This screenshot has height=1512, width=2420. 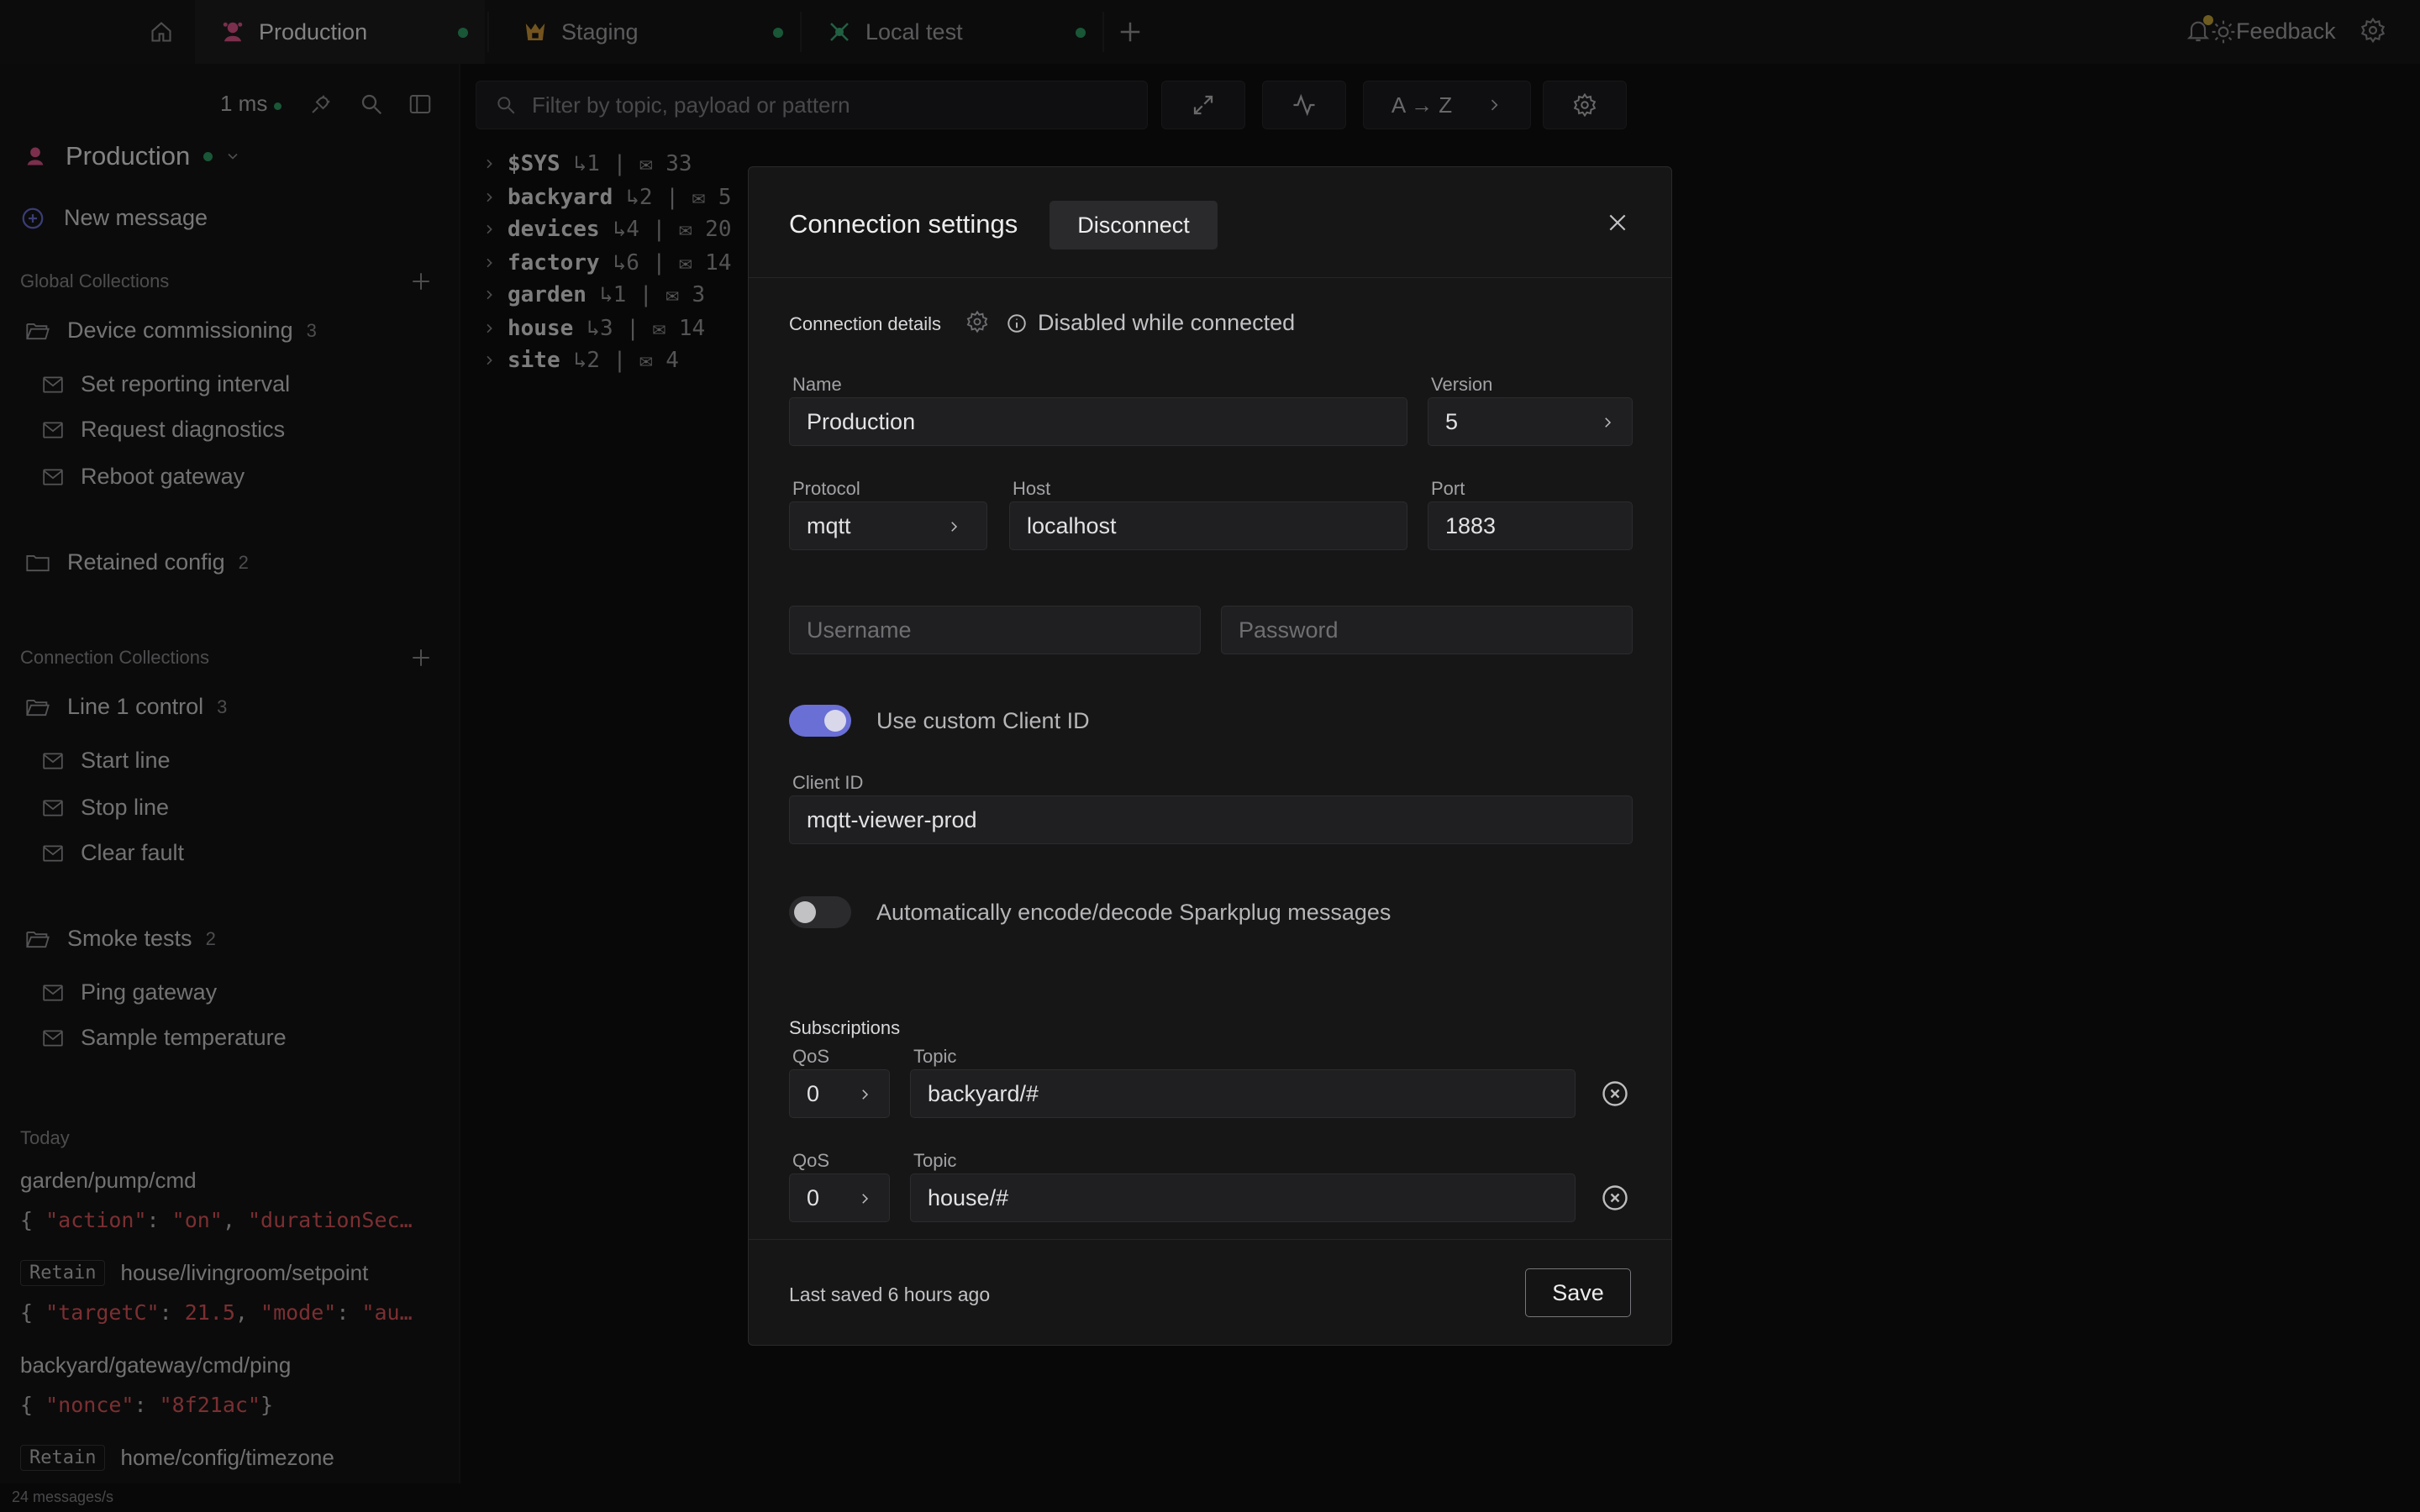 I want to click on dialog-header: Connection settings Disconnect, so click(x=1210, y=222).